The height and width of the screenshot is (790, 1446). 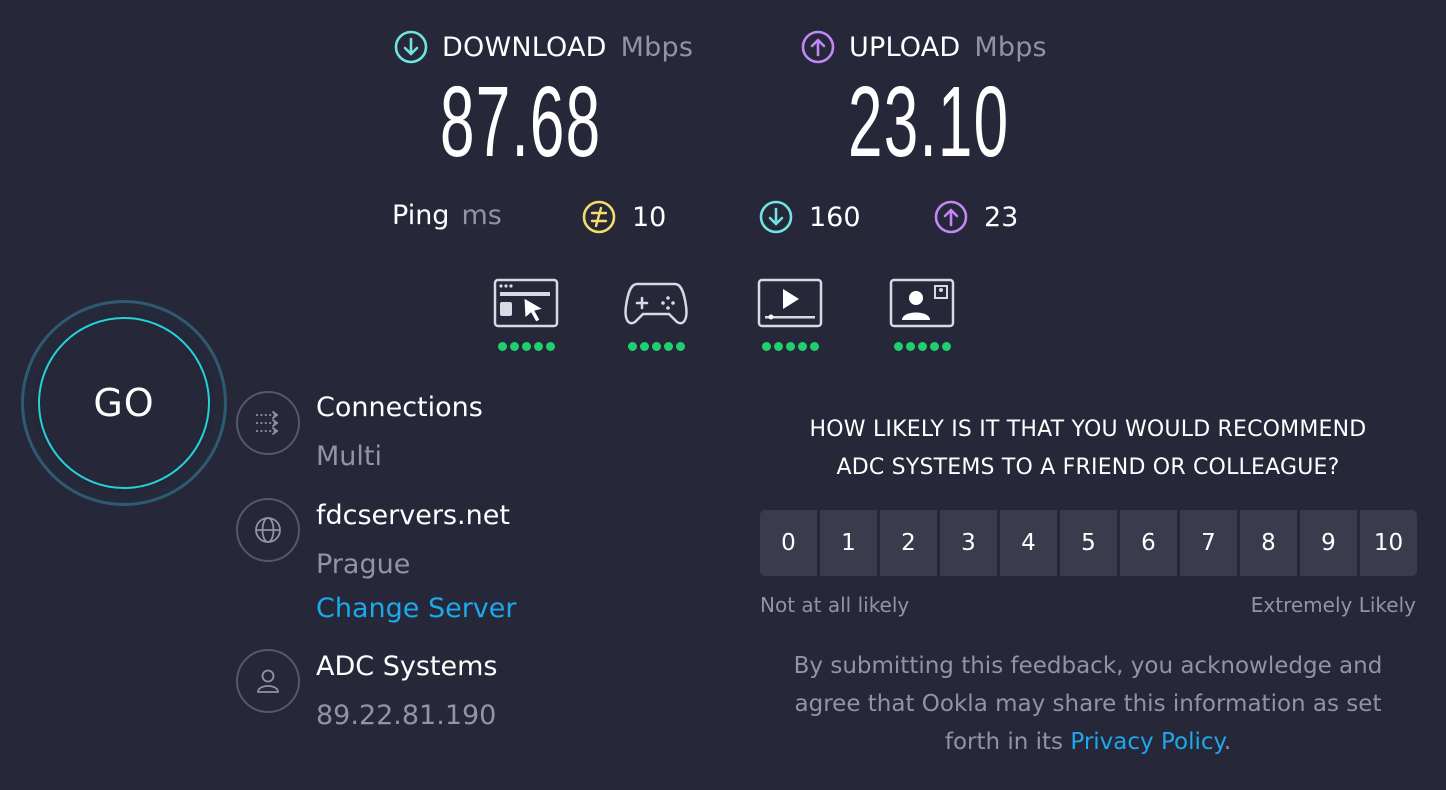 I want to click on quality-video-chat, so click(x=922, y=314).